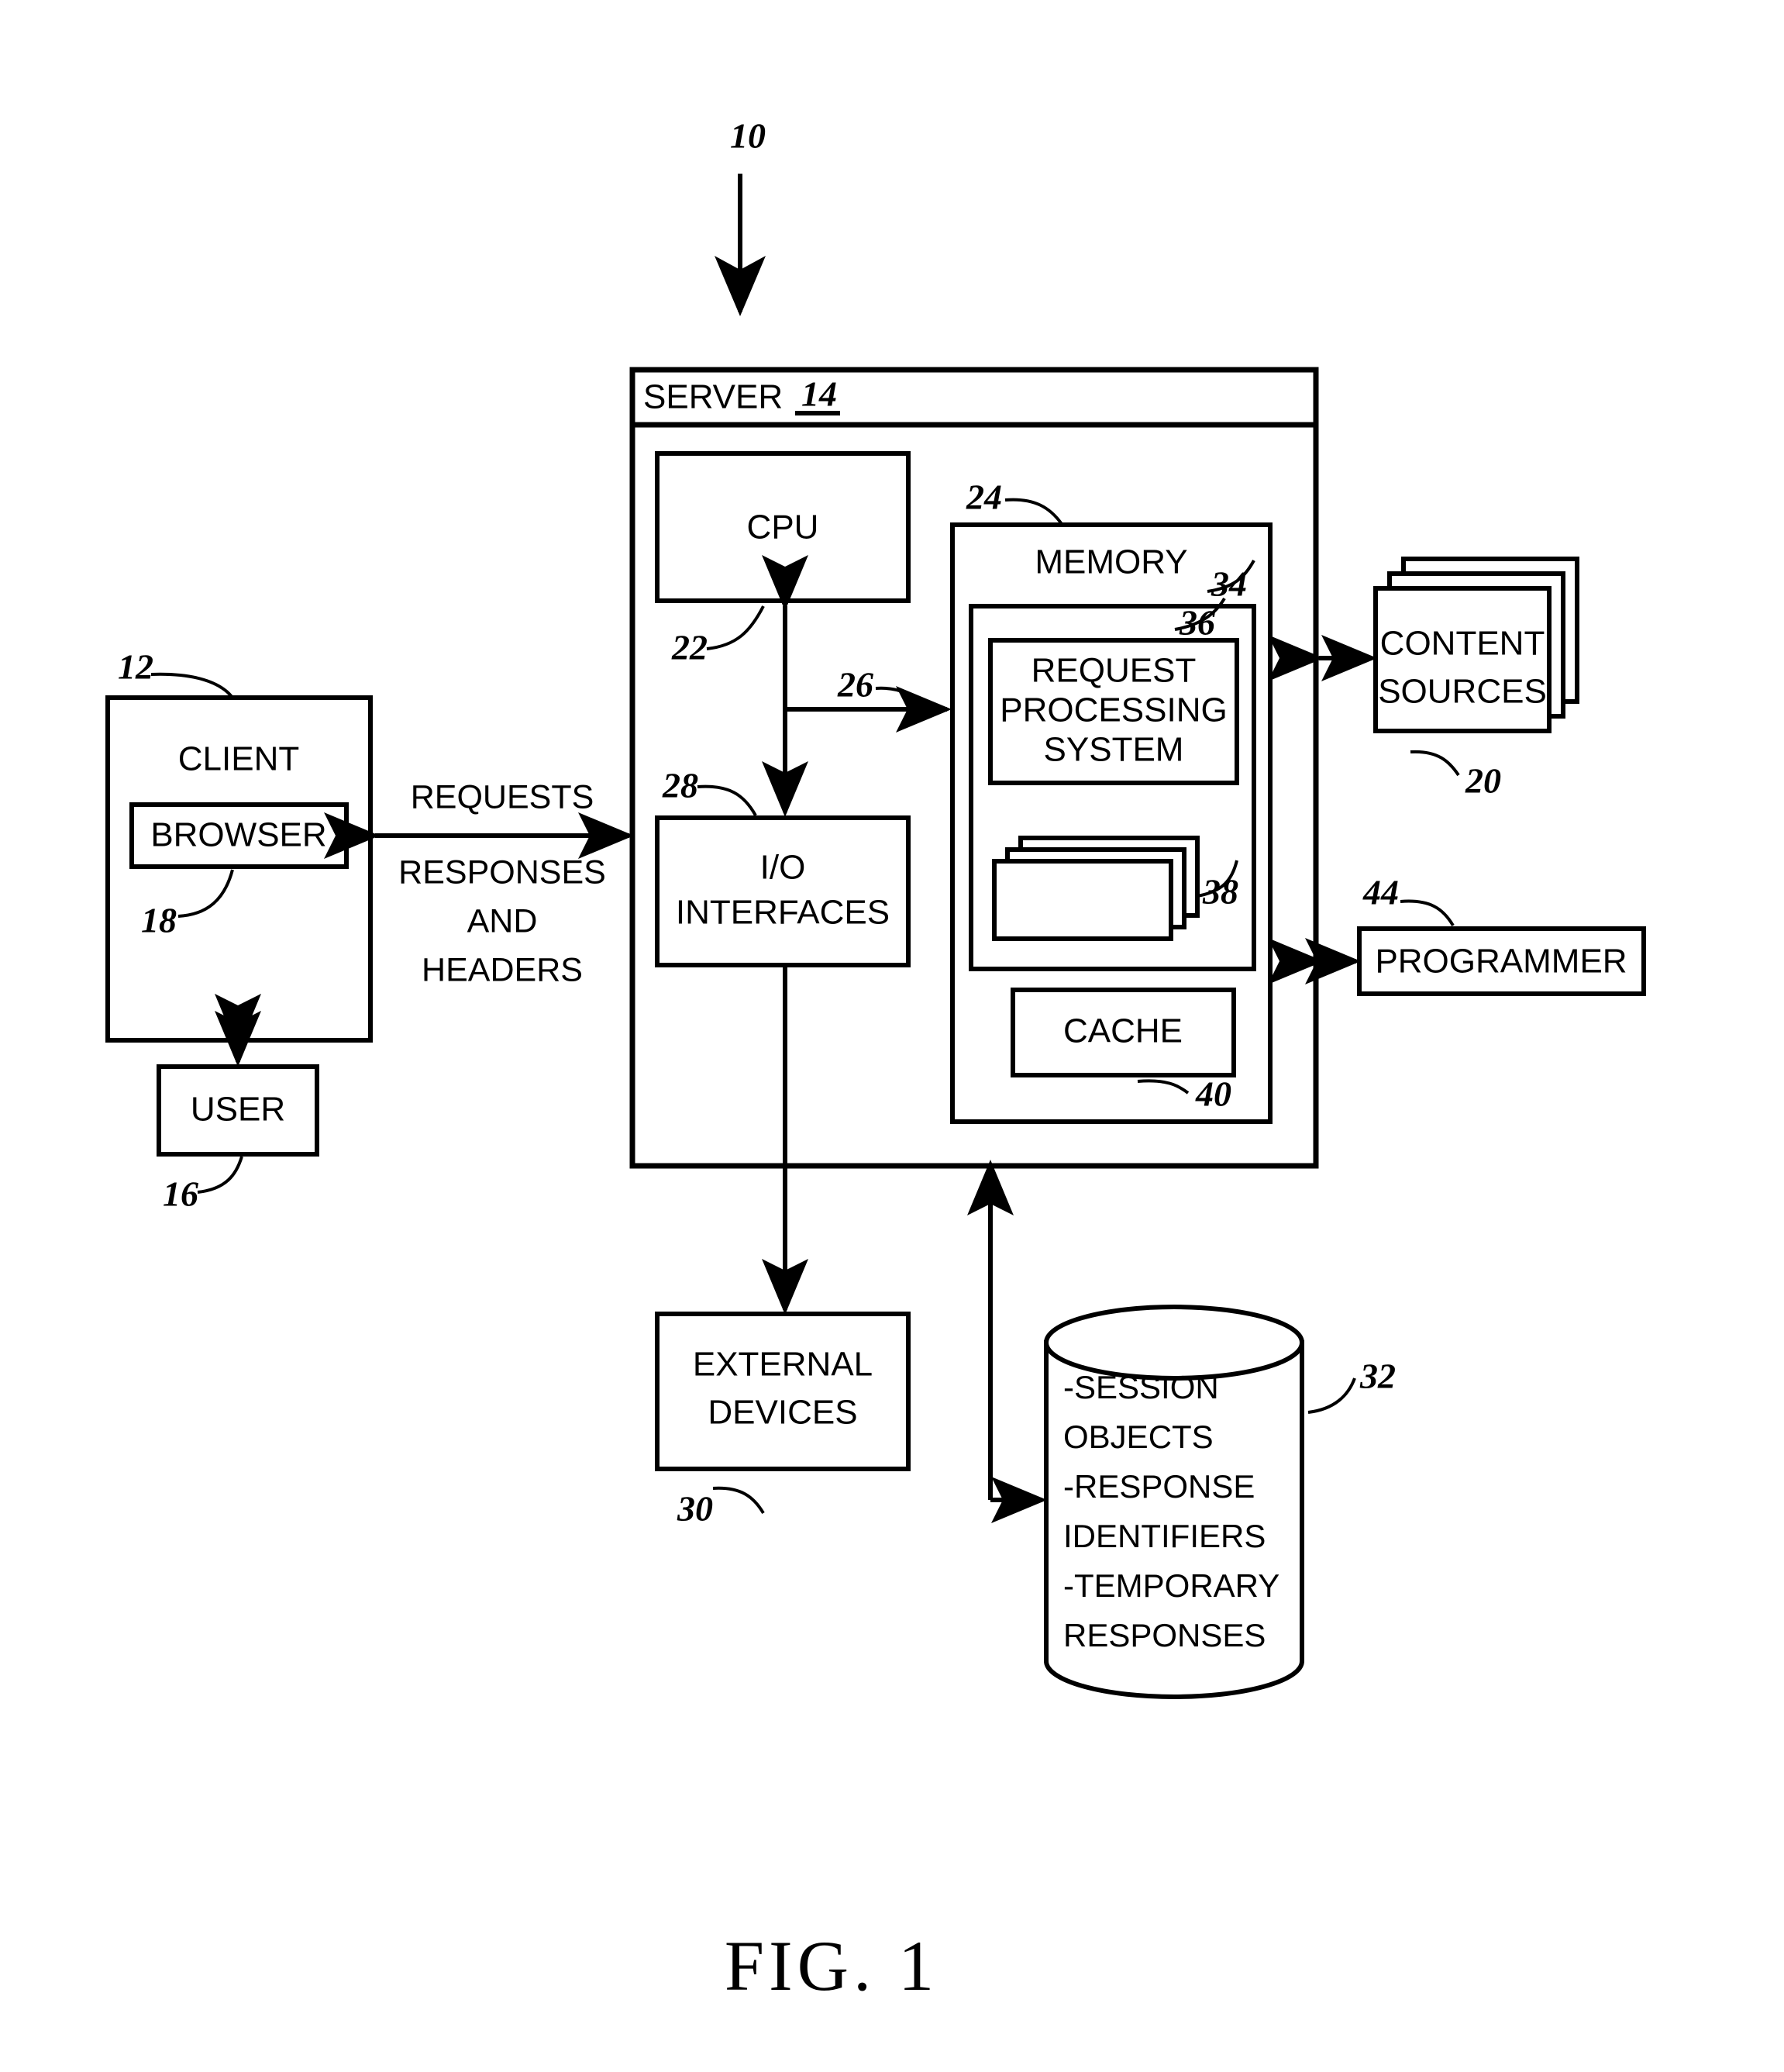 Image resolution: width=1784 pixels, height=2072 pixels. Describe the element at coordinates (819, 394) in the screenshot. I see `server-ref: 14` at that location.